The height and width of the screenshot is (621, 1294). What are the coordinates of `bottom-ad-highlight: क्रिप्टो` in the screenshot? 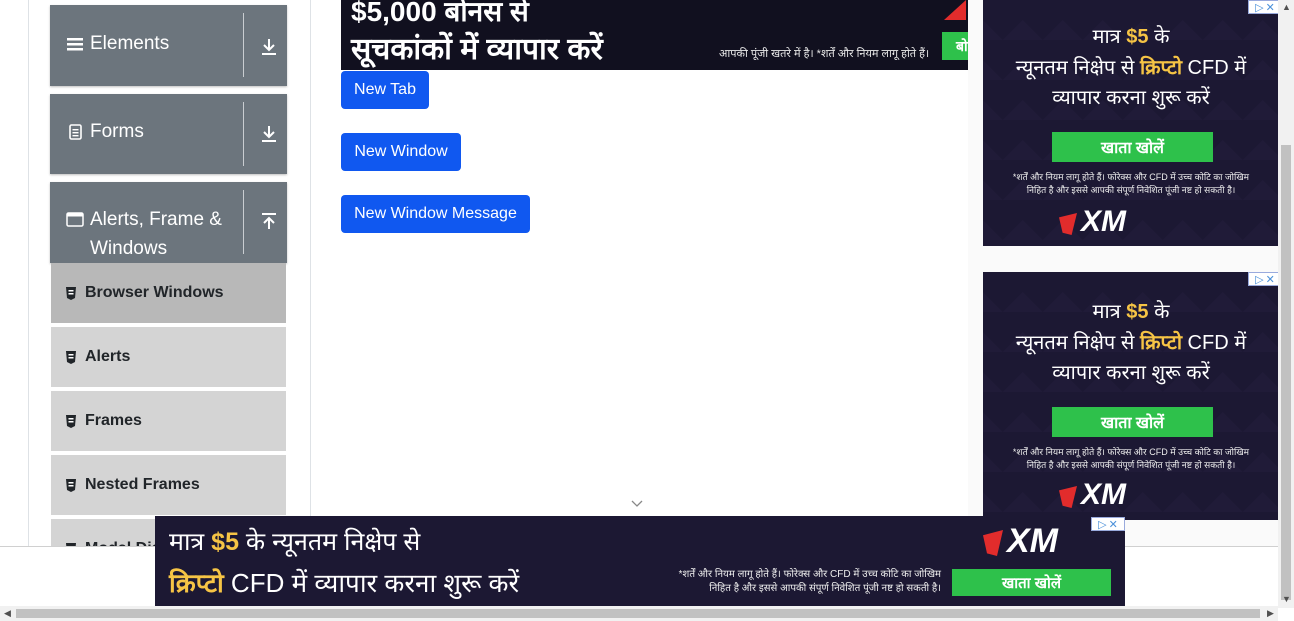 It's located at (196, 583).